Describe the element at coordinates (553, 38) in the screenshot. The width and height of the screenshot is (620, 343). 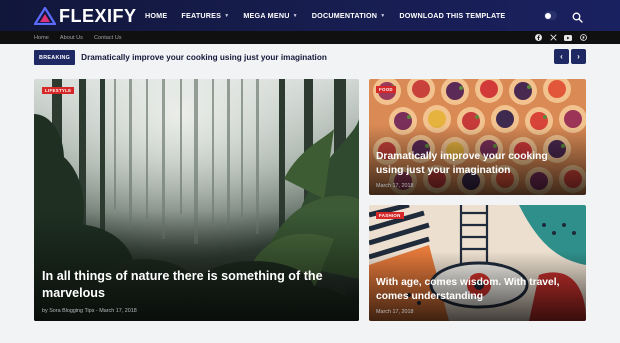
I see `x-twitter-icon` at that location.